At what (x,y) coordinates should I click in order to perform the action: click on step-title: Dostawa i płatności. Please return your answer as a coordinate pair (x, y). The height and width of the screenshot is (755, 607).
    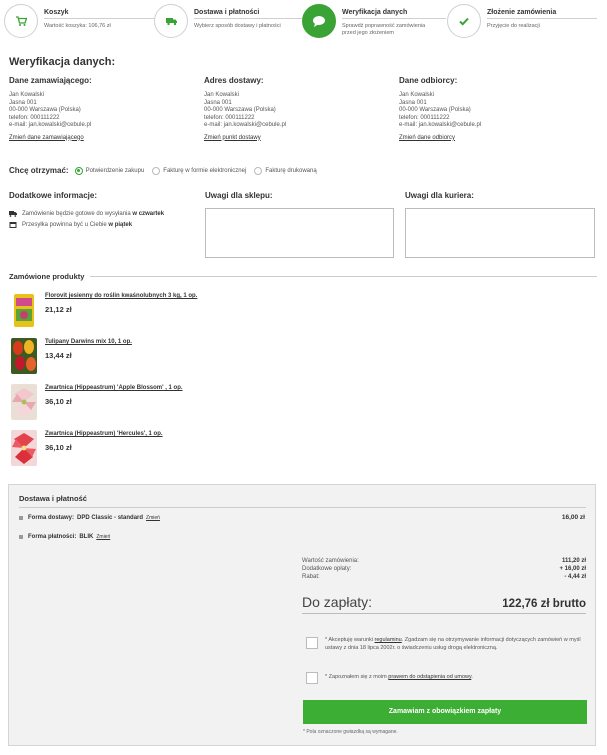
    Looking at the image, I should click on (227, 12).